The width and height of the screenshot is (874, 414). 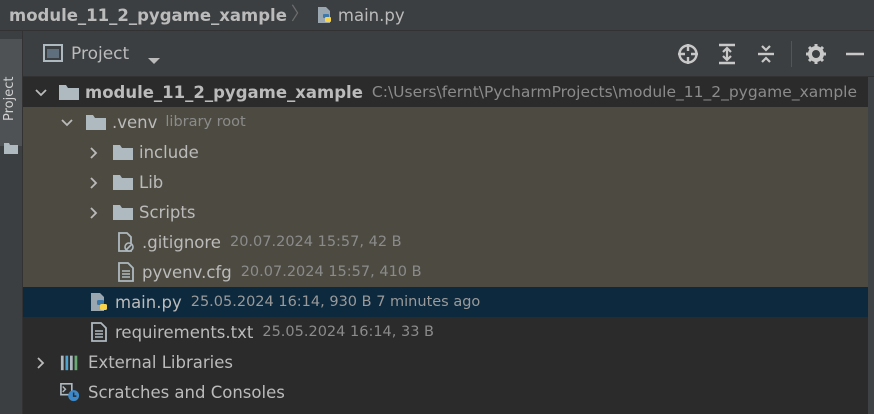 What do you see at coordinates (335, 302) in the screenshot?
I see `file-meta: 25.05.2024 16:14, 930 B 7 minutes ago` at bounding box center [335, 302].